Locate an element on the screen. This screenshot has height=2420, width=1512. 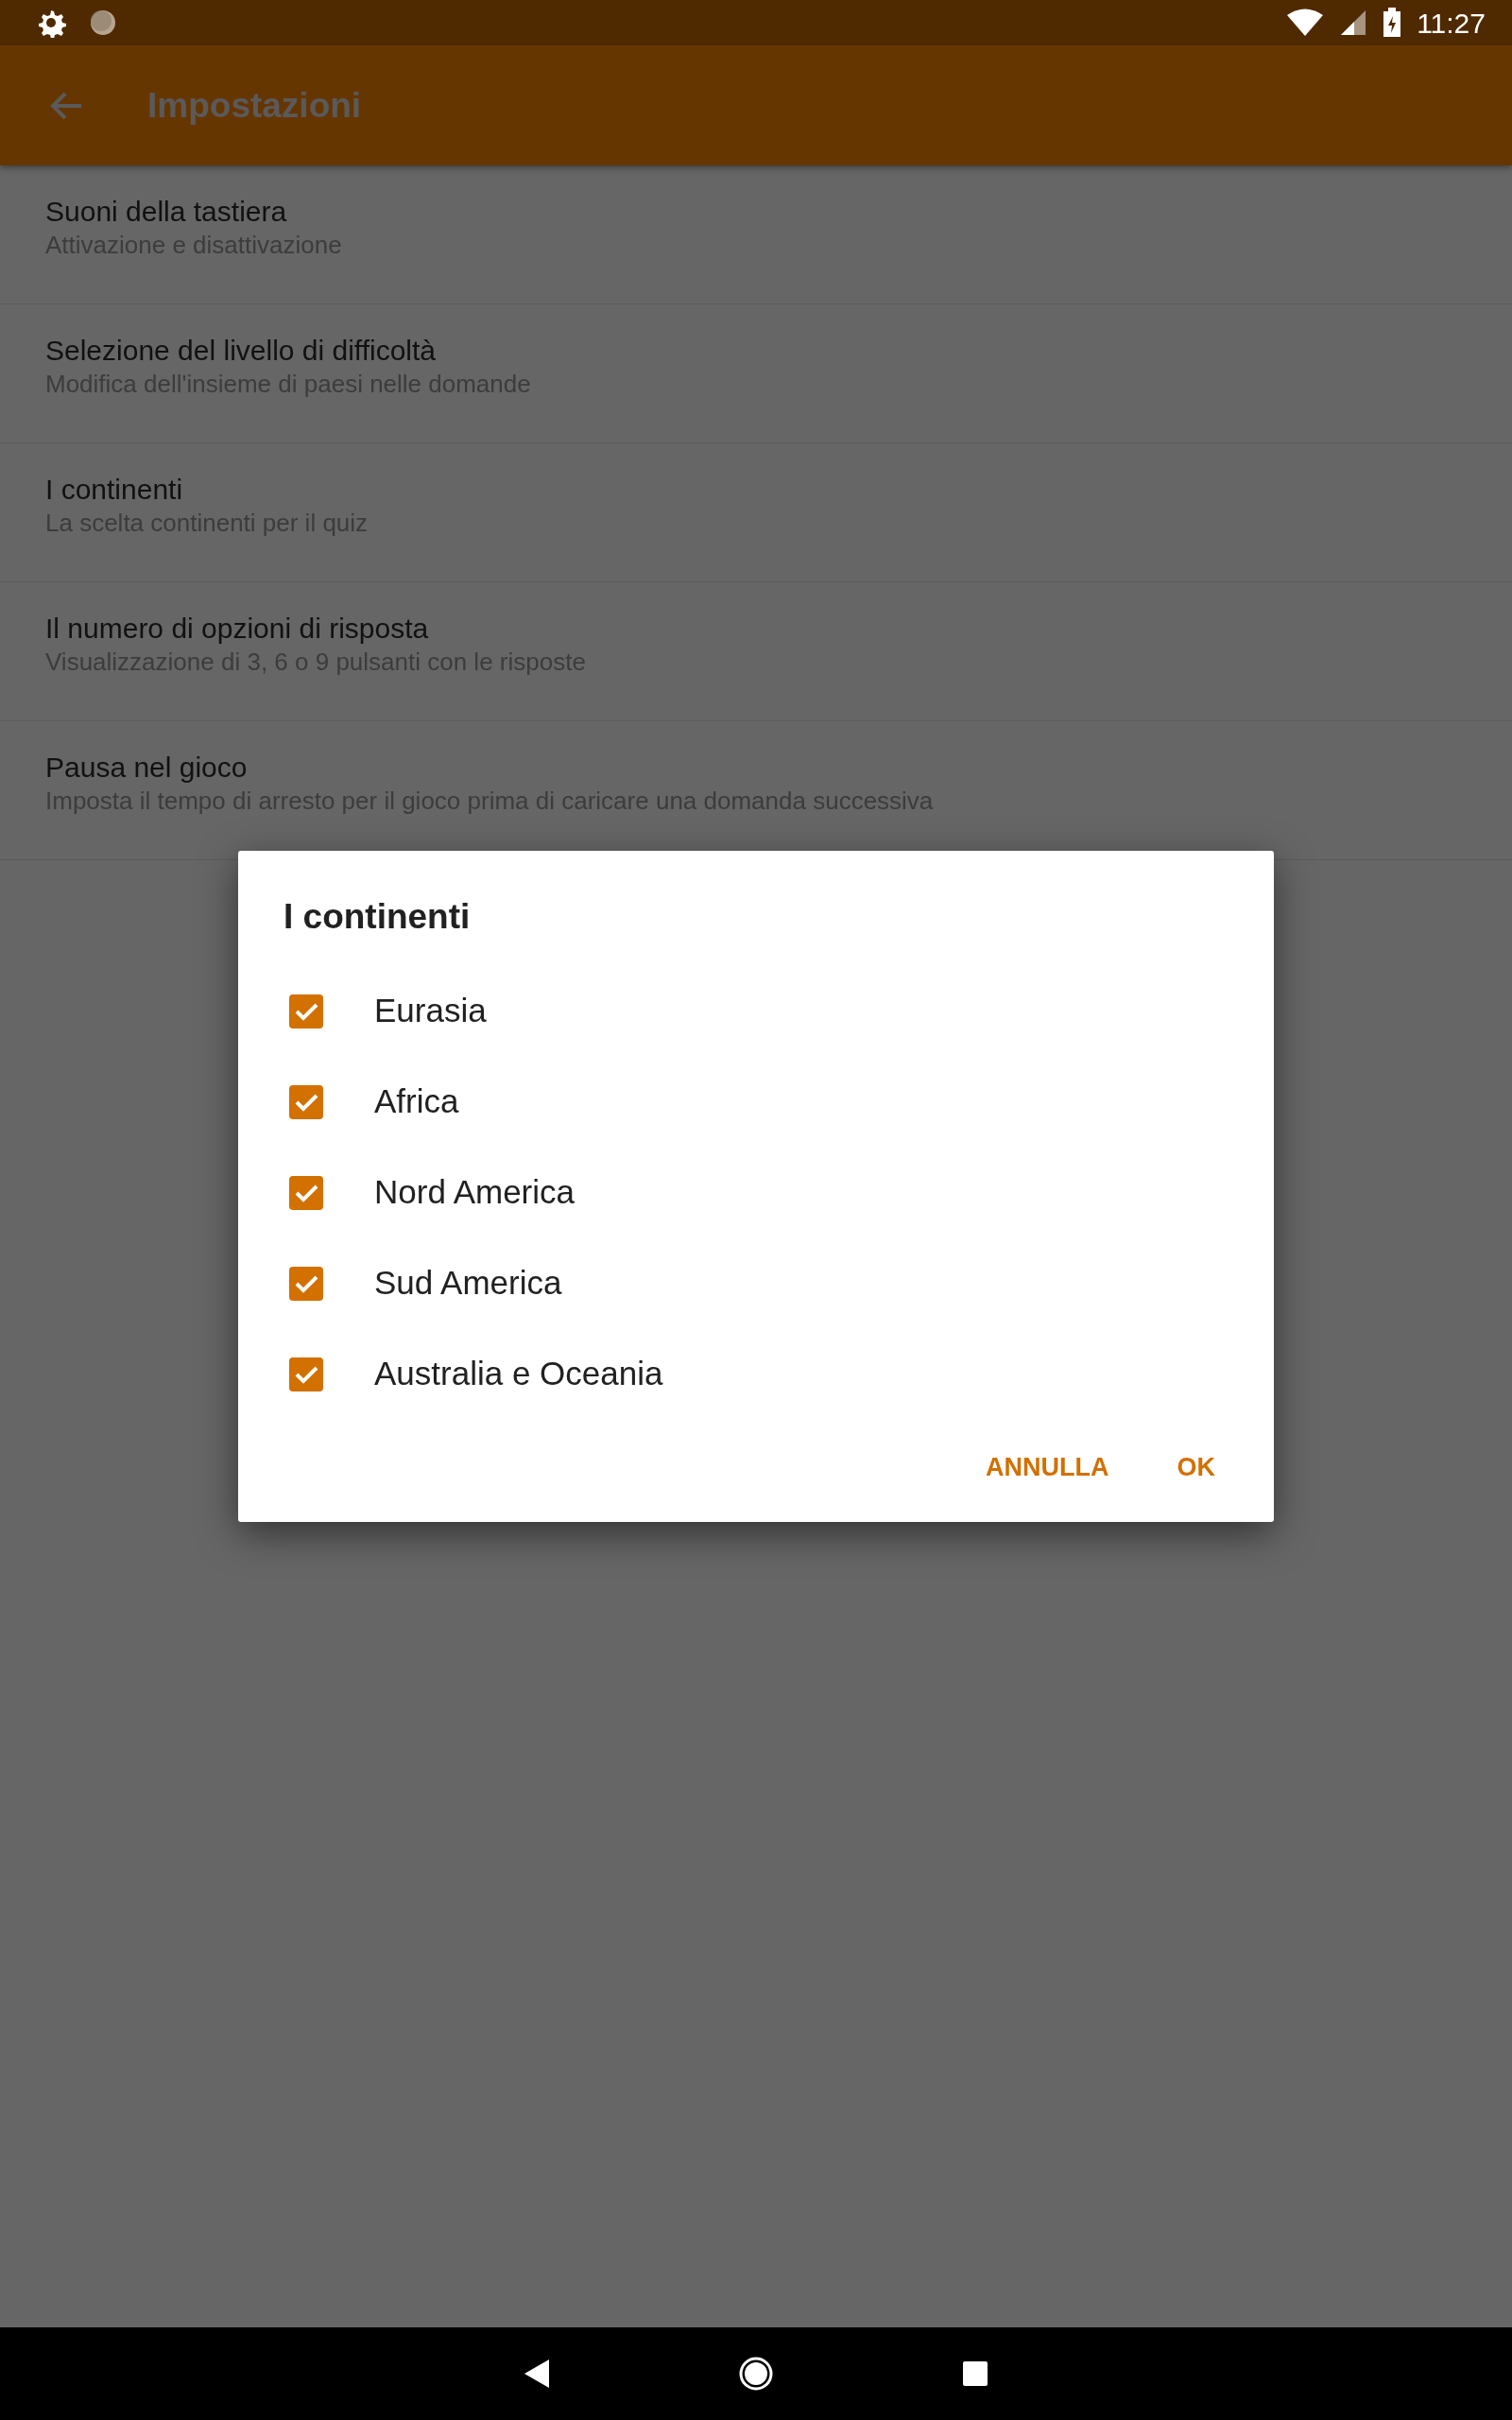
screen-title: Impostazioni is located at coordinates (254, 105).